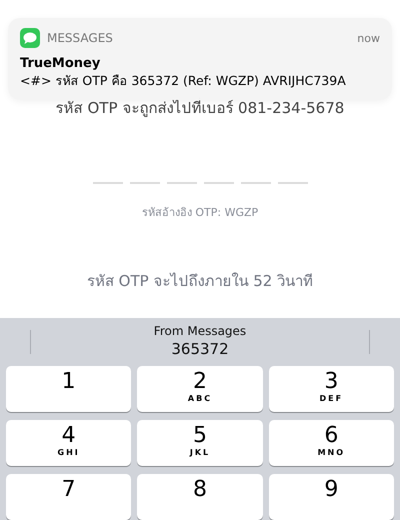  Describe the element at coordinates (61, 63) in the screenshot. I see `sender-name: TrueMoney` at that location.